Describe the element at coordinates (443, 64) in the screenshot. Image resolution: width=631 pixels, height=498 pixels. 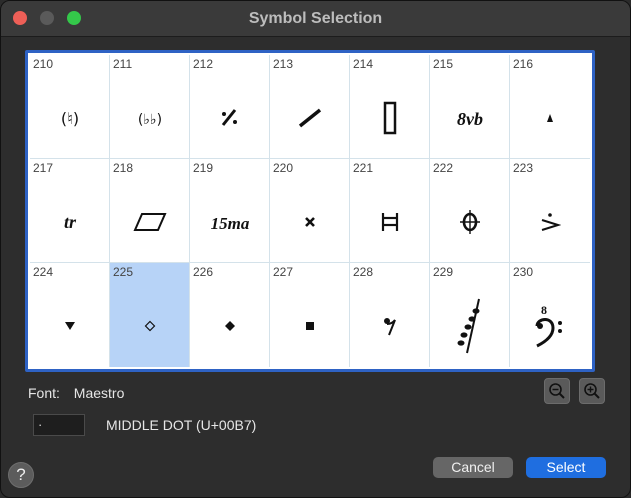
I see `symbol-number: 215` at that location.